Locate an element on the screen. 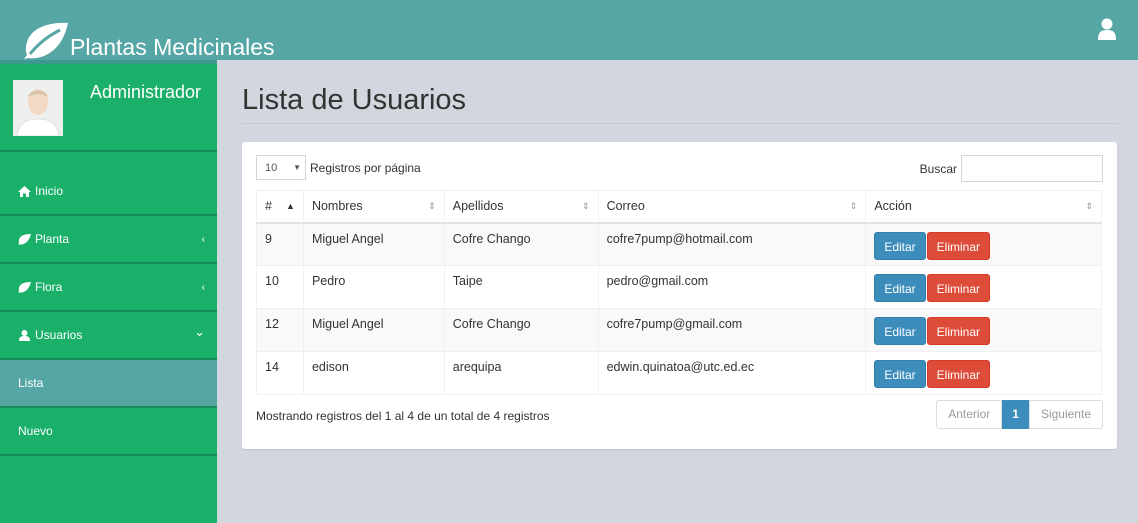 This screenshot has width=1138, height=523. caret-down-icon: ▼ is located at coordinates (297, 167).